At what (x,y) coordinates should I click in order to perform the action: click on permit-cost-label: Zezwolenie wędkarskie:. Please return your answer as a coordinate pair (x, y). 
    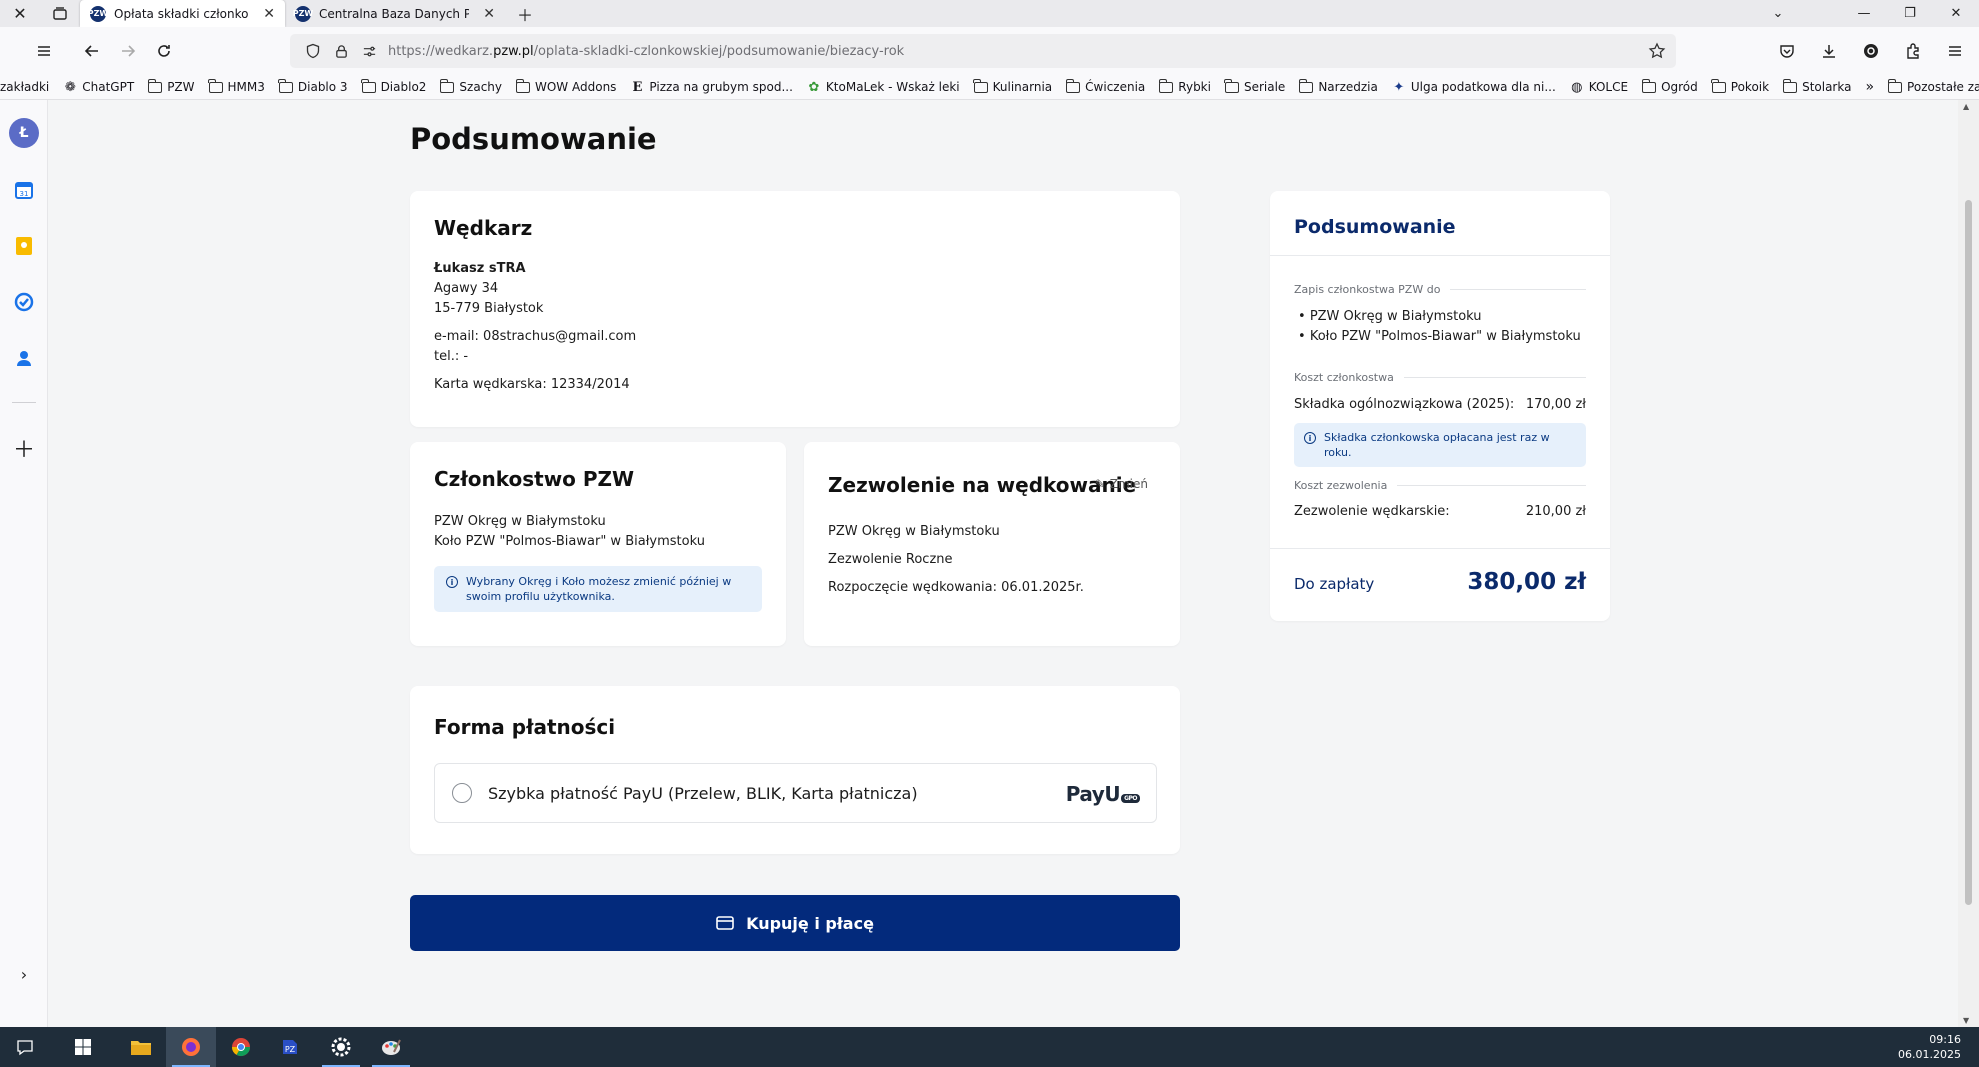
    Looking at the image, I should click on (1372, 511).